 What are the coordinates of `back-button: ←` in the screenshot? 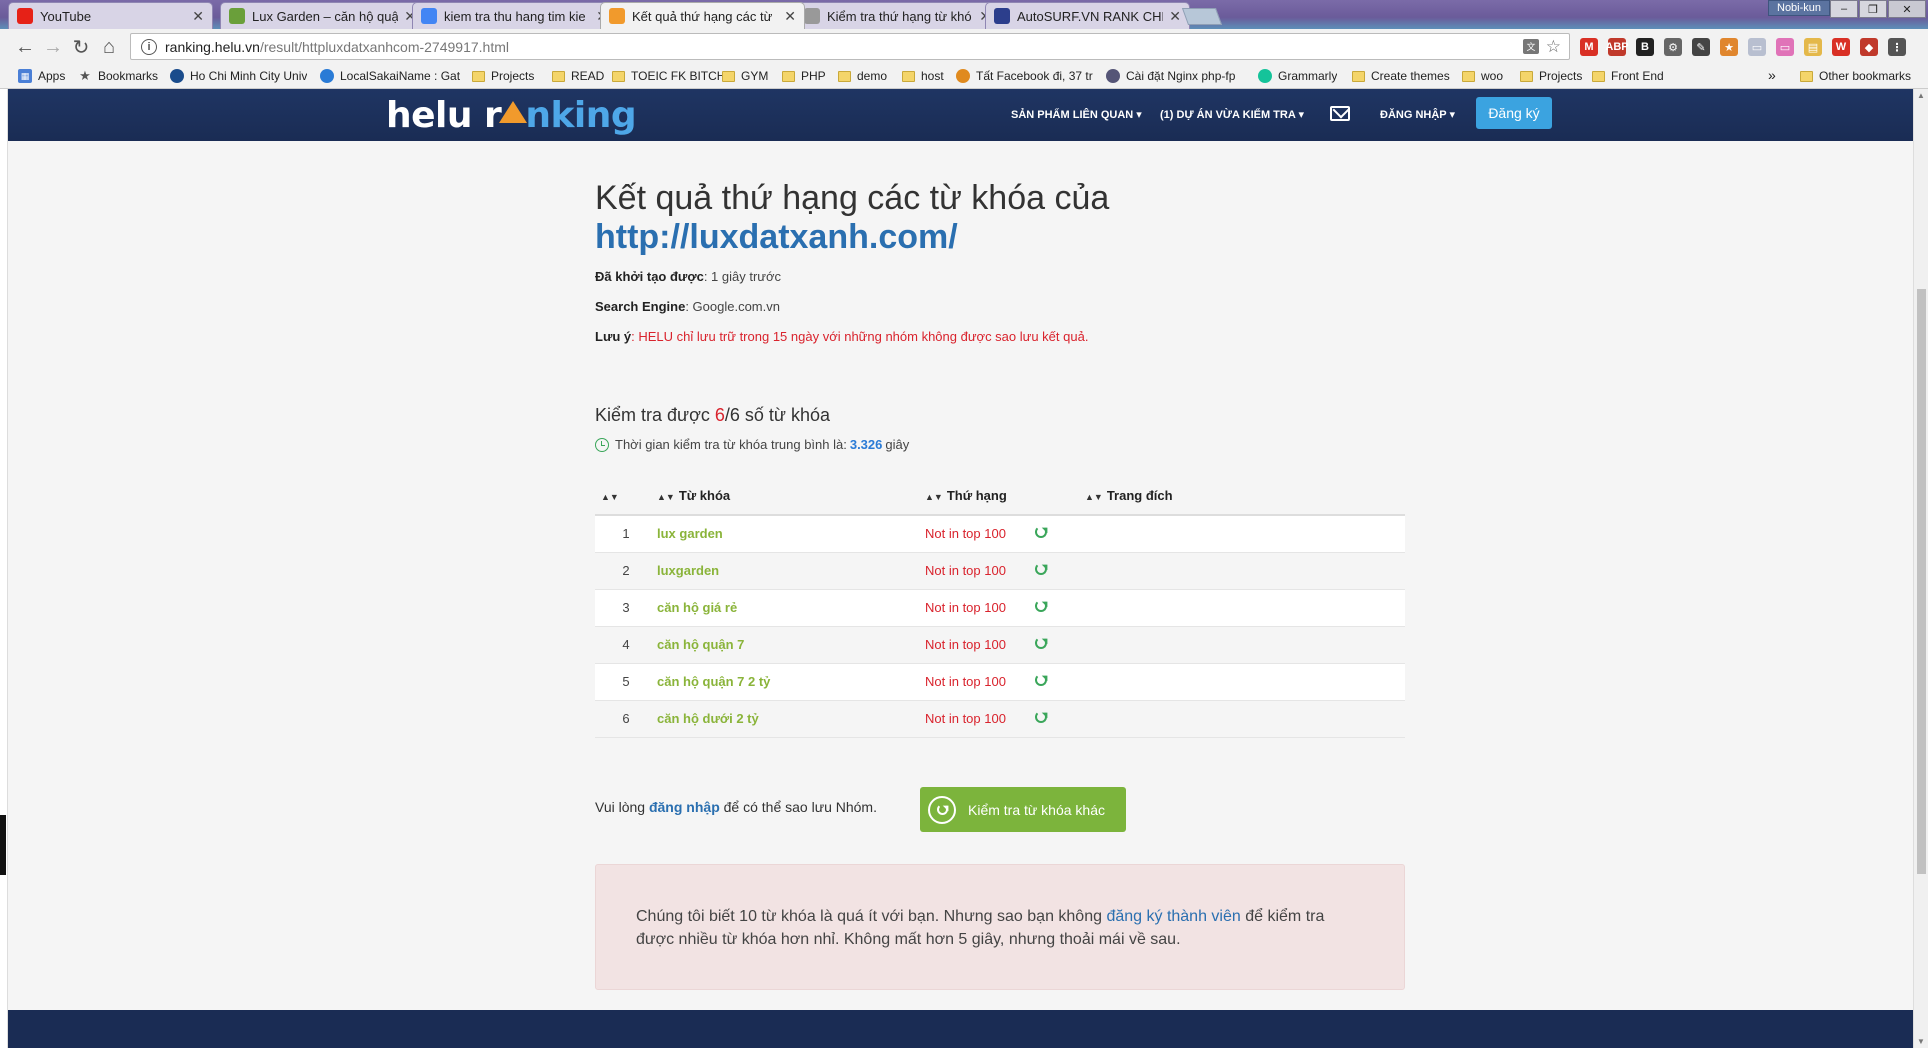 It's located at (25, 47).